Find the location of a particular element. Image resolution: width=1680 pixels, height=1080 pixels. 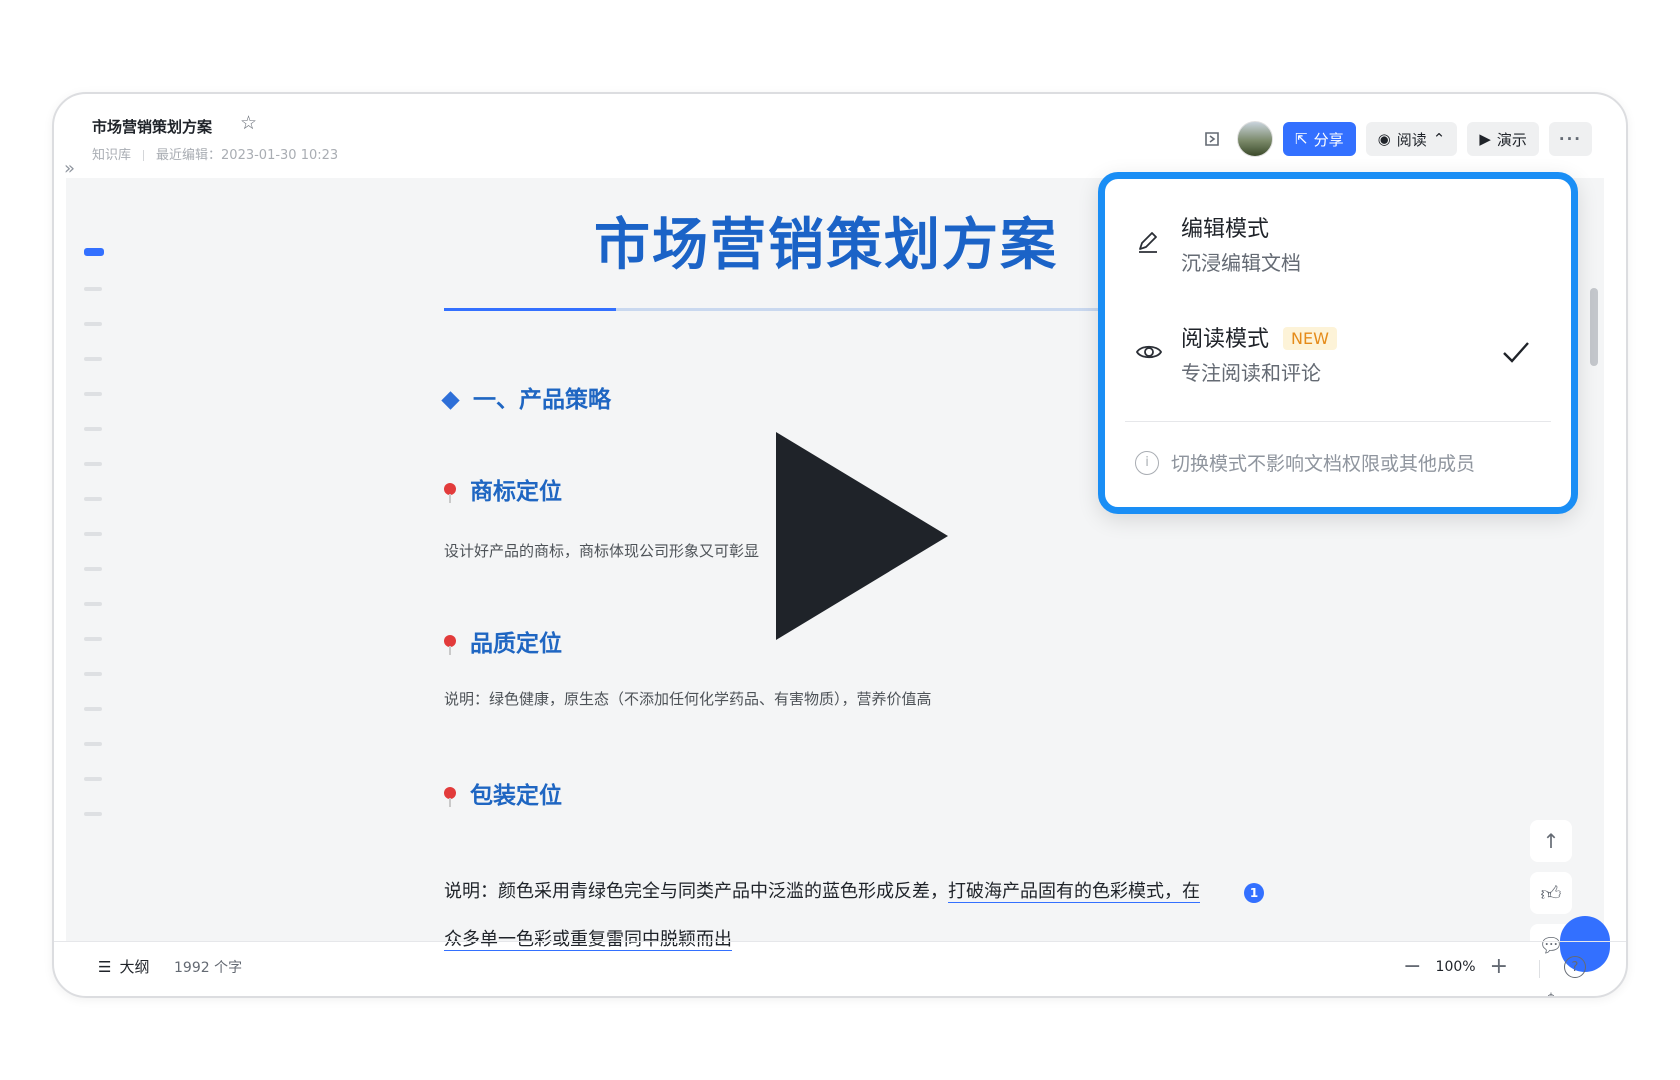

section-heading-text: 一、产品策略 is located at coordinates (542, 400).